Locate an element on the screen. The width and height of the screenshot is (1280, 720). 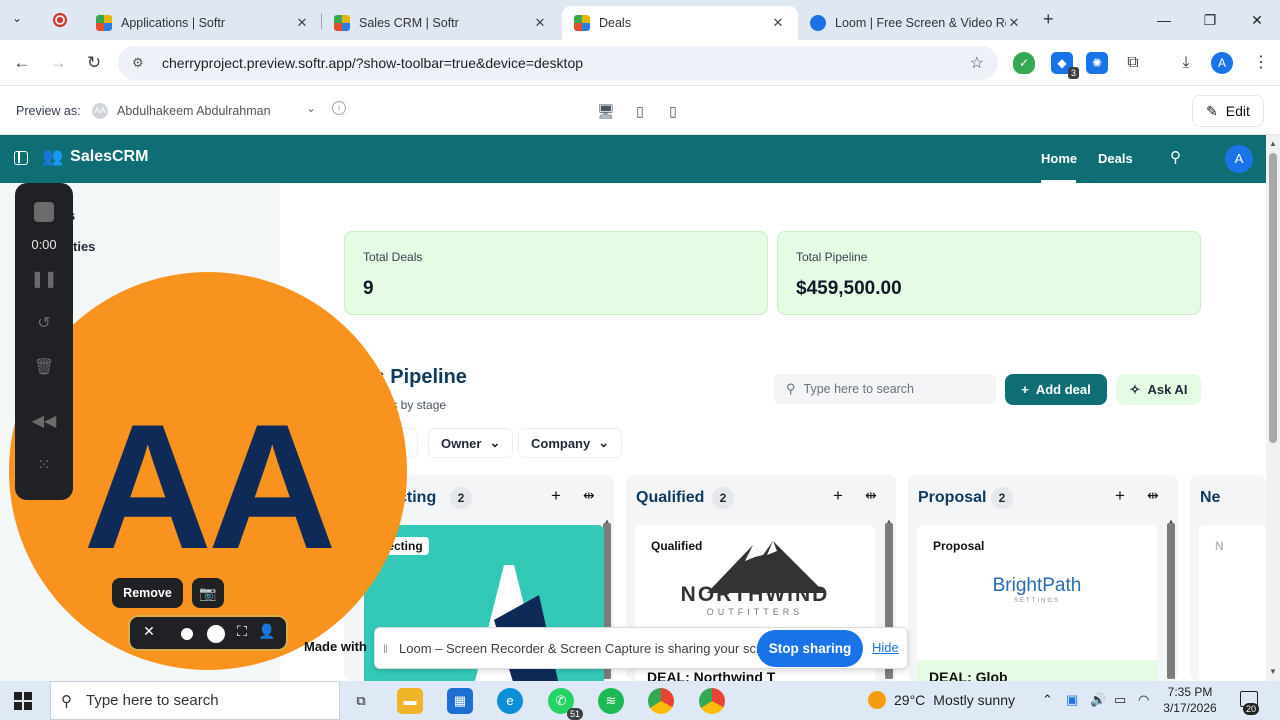
scrollbar-thumb is located at coordinates (1273, 298).